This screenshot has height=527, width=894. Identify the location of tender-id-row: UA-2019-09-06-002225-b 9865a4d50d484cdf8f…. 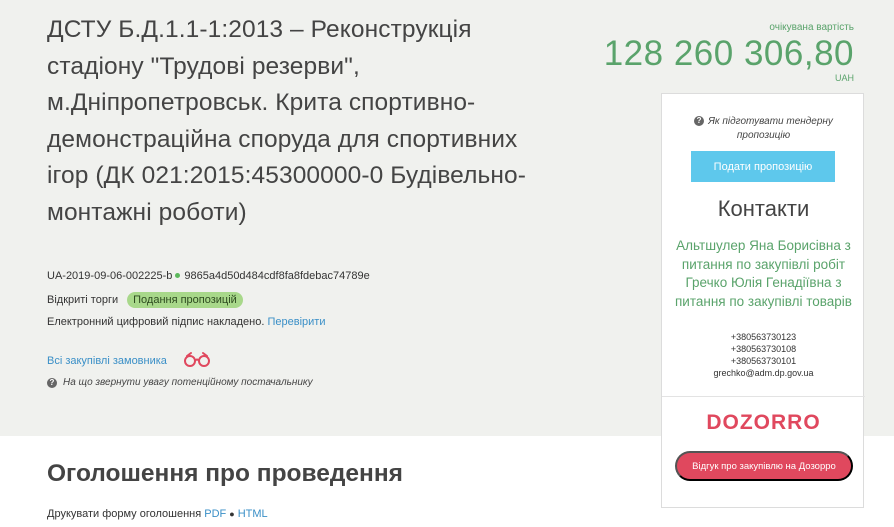
(208, 276).